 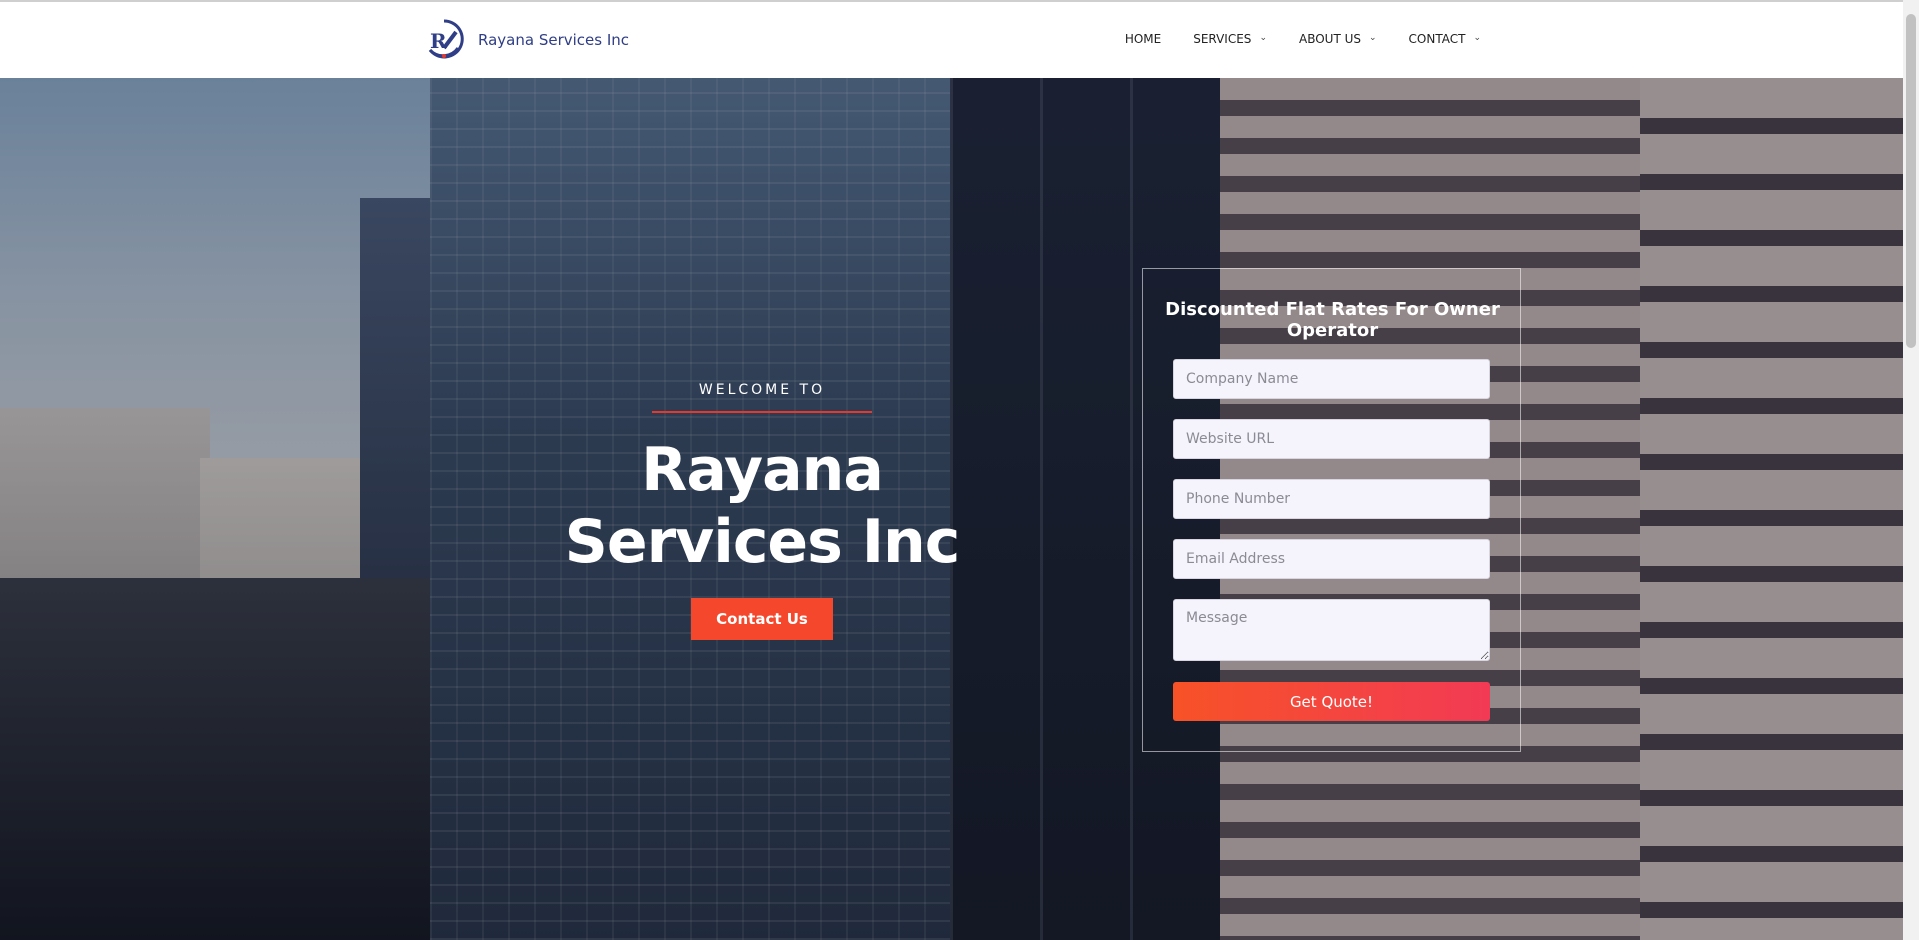 I want to click on website-url-input, so click(x=1331, y=439).